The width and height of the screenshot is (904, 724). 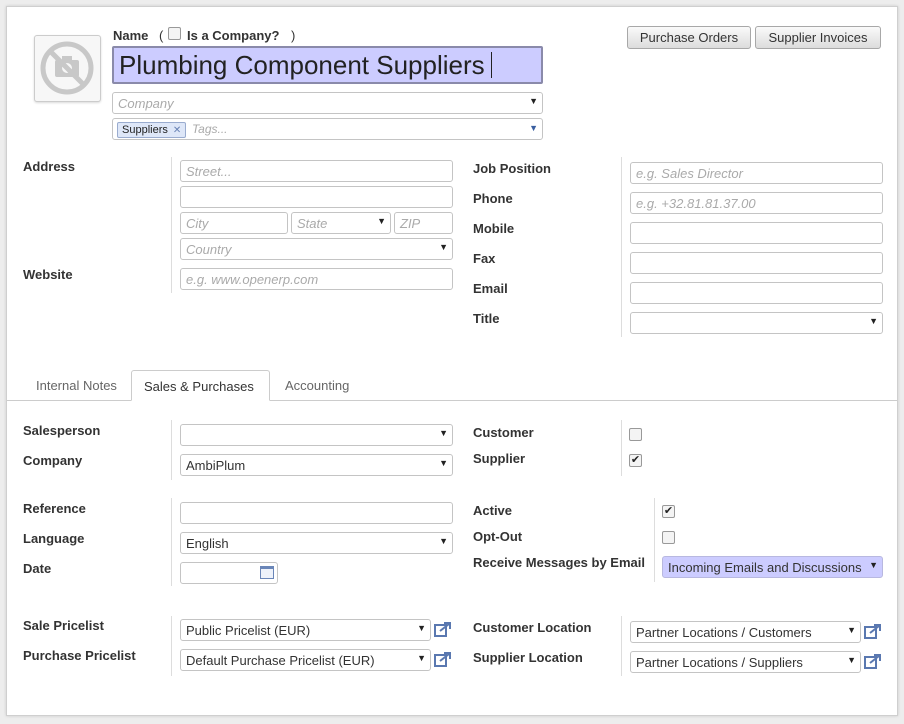 What do you see at coordinates (200, 385) in the screenshot?
I see `tab-sales-purchases: Sales & Purchases` at bounding box center [200, 385].